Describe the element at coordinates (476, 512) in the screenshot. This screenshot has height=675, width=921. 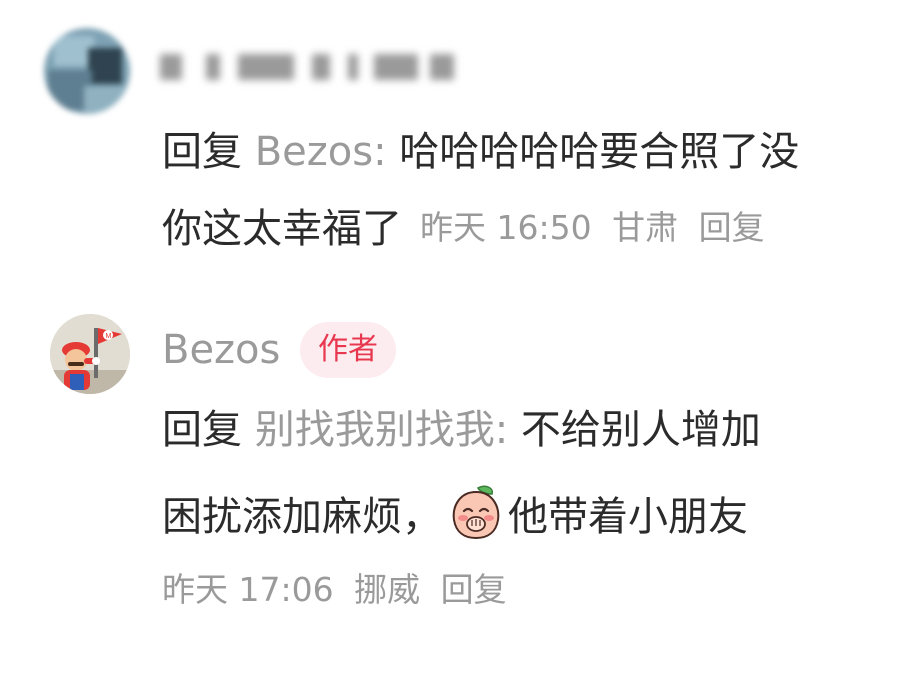
I see `blushing-peach-emoji-icon` at that location.